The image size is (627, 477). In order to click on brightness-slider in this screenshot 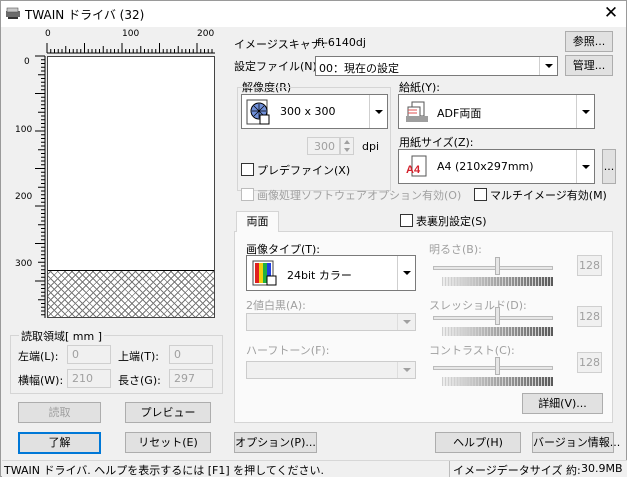, I will do `click(493, 268)`.